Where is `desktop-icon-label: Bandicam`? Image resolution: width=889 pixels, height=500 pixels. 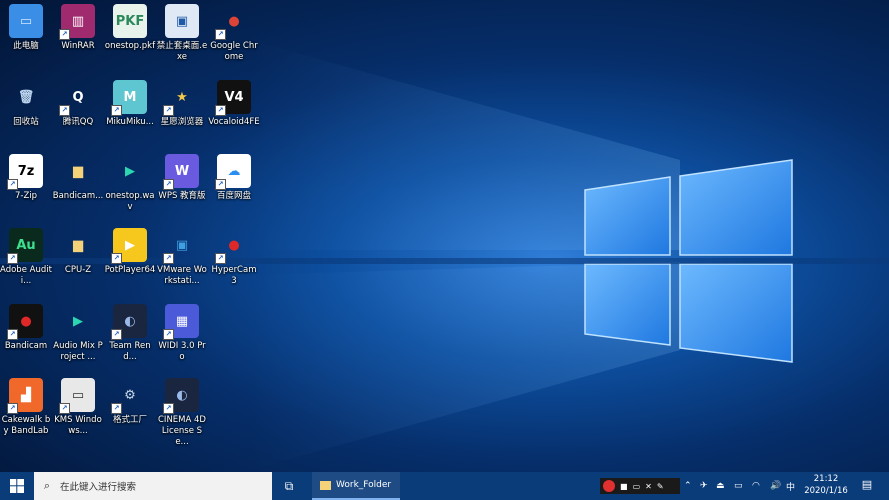
desktop-icon-label: Bandicam is located at coordinates (26, 346).